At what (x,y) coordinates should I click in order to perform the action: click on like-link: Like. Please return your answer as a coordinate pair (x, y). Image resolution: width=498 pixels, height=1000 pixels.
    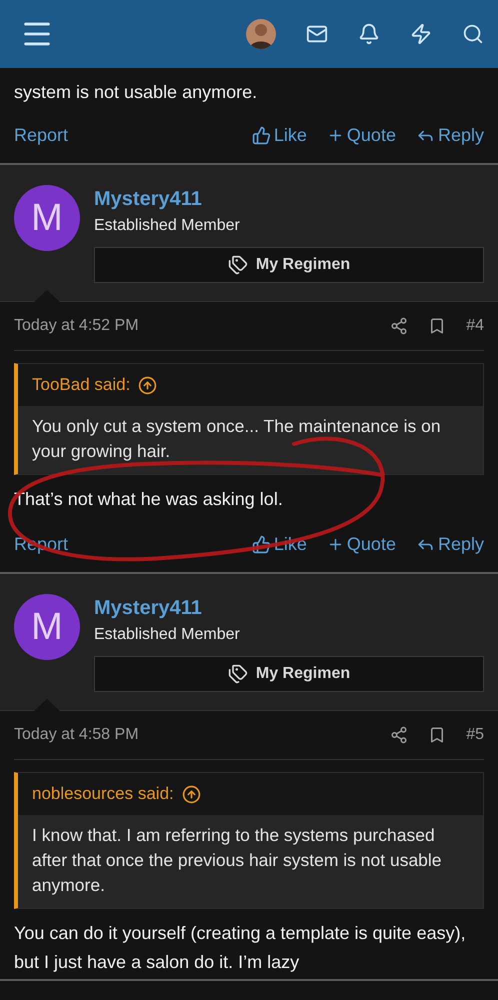
    Looking at the image, I should click on (279, 135).